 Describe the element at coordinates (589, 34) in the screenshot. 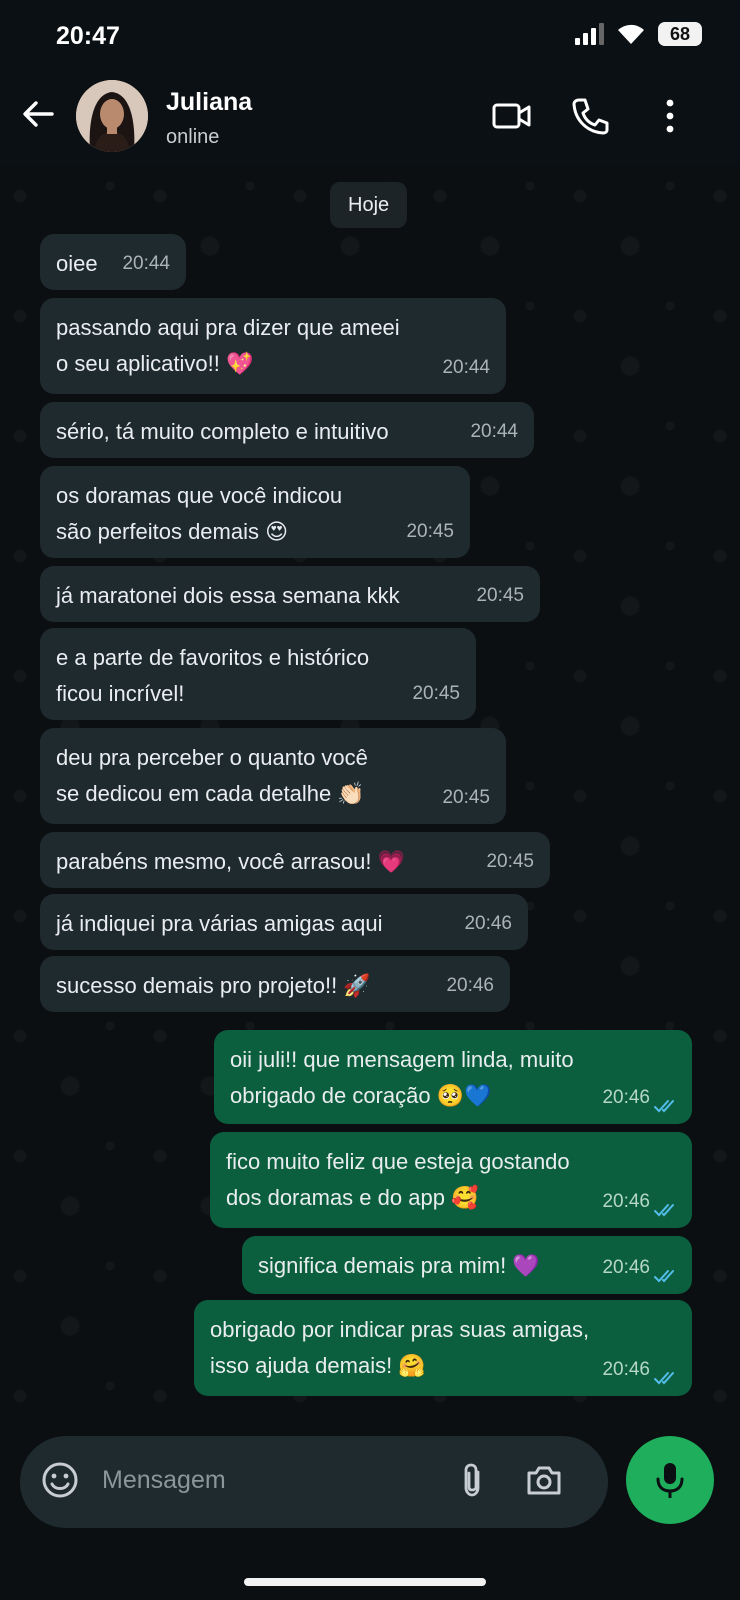

I see `signal-icon` at that location.